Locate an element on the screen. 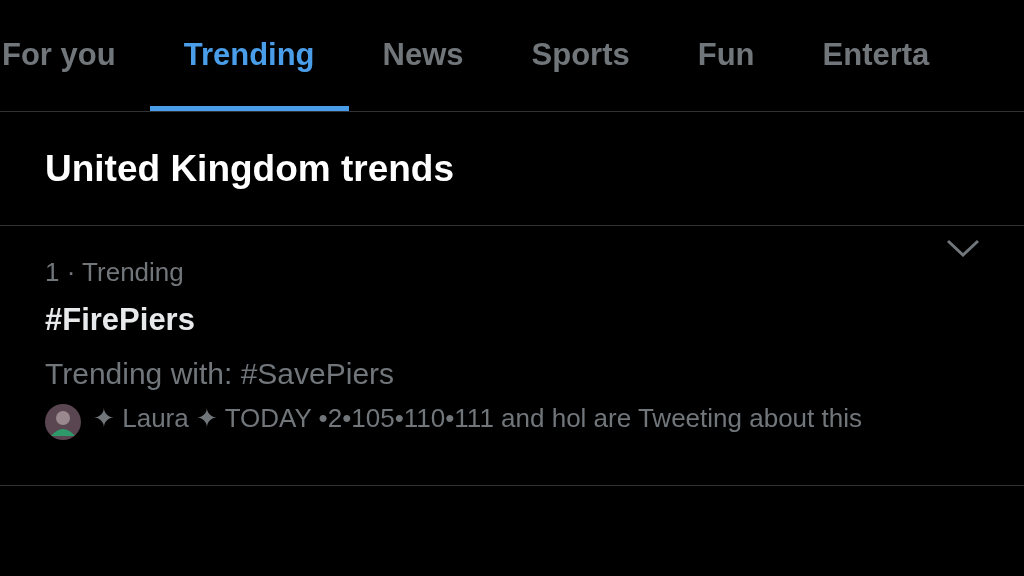  tab: Fun is located at coordinates (726, 55).